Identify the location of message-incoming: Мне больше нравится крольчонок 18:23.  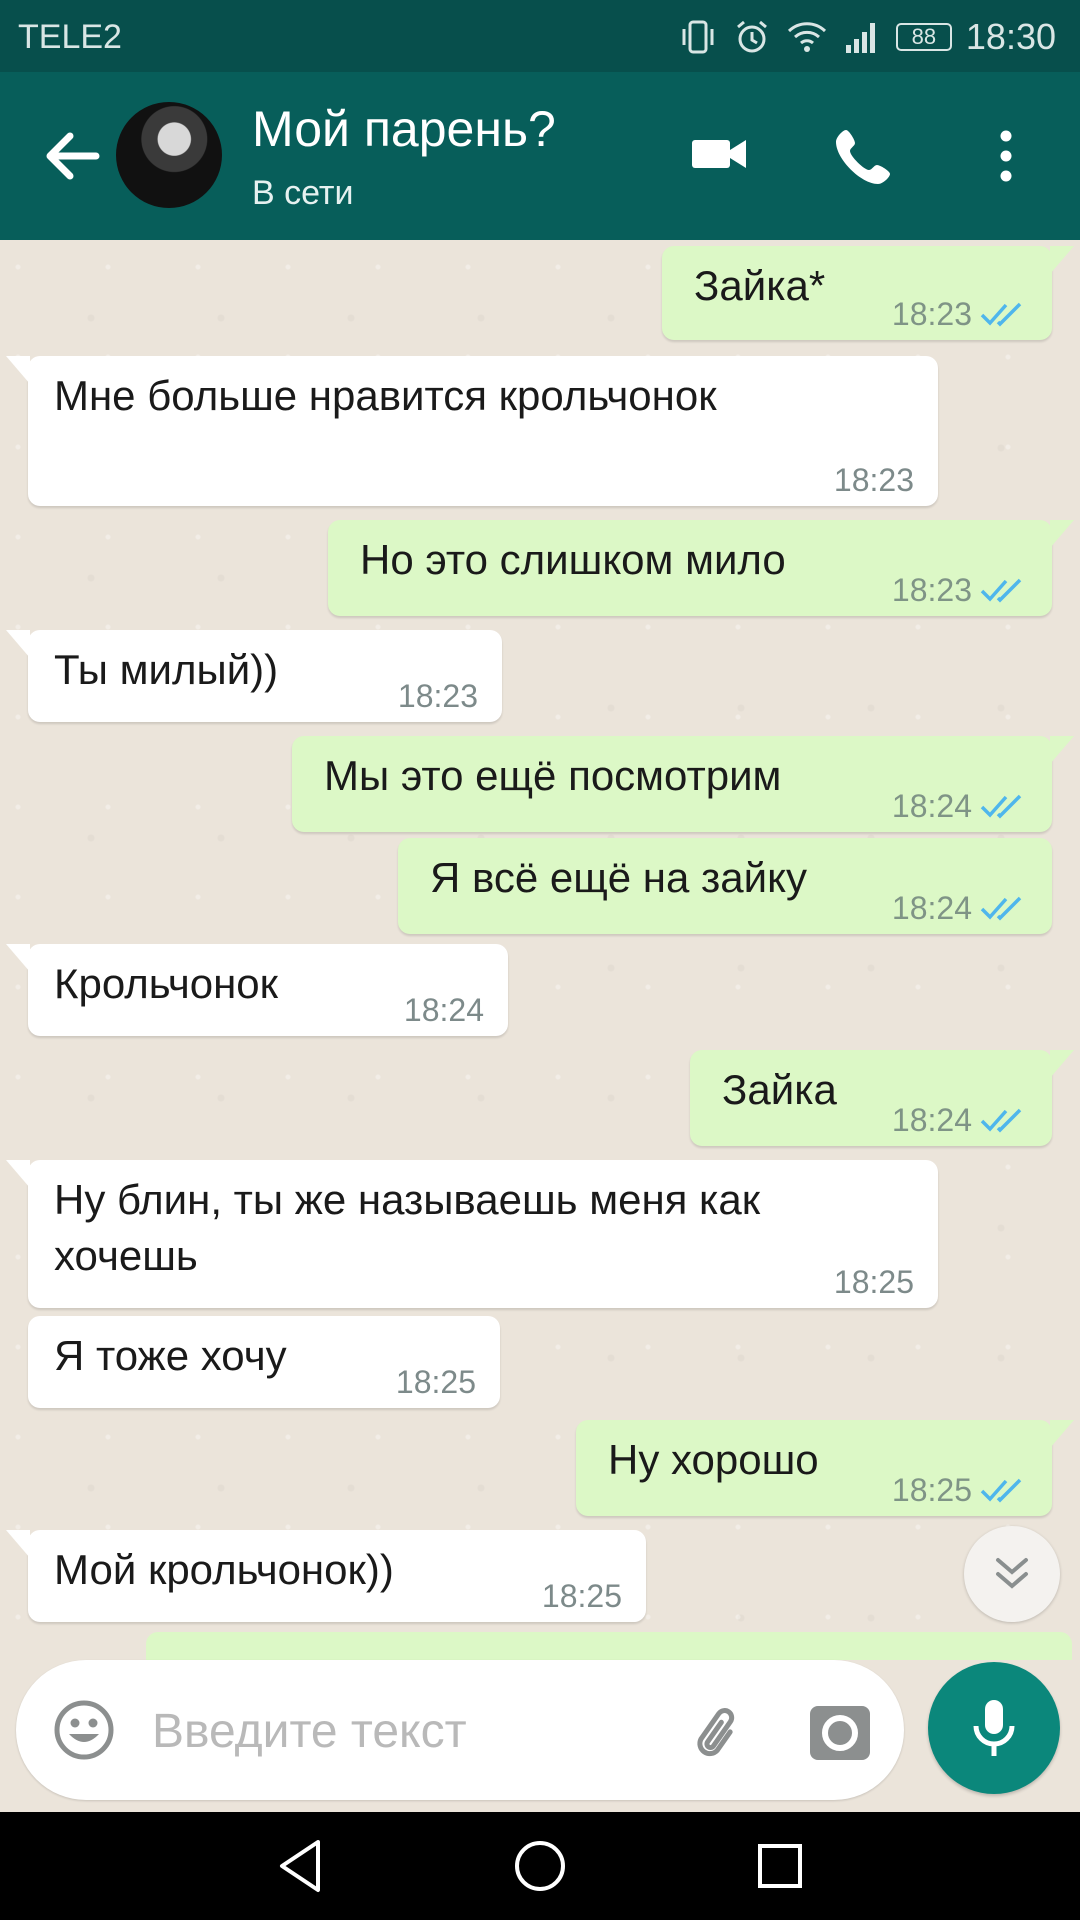
(472, 431).